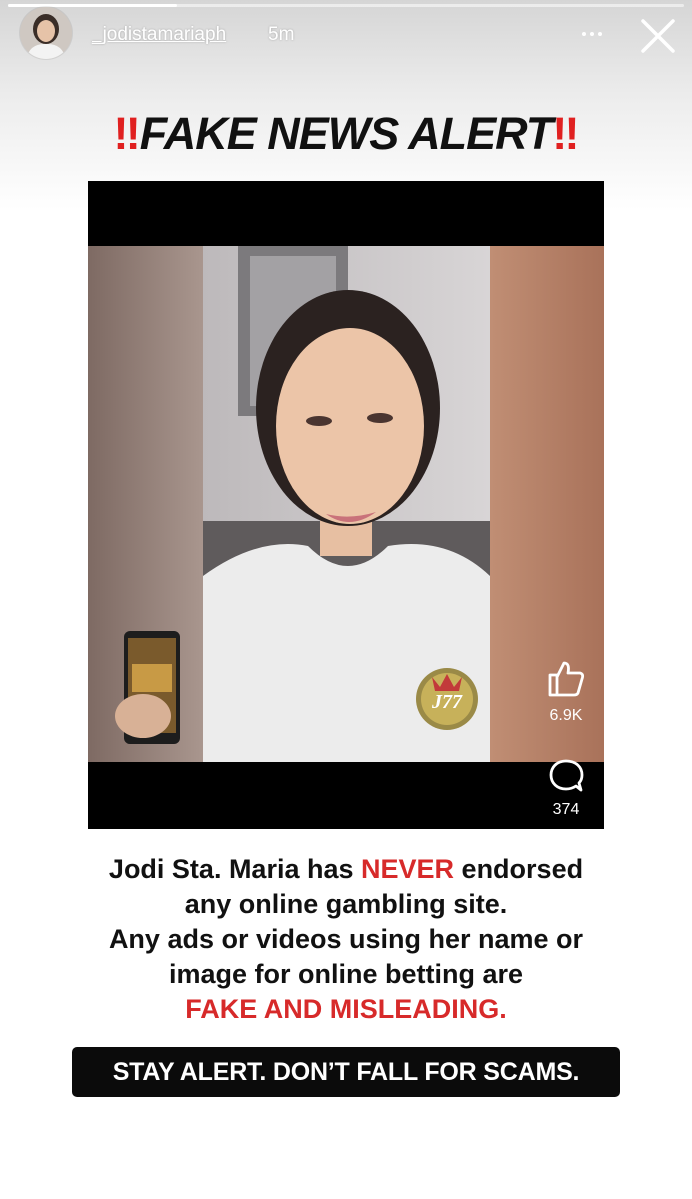 This screenshot has width=692, height=1199. Describe the element at coordinates (346, 1009) in the screenshot. I see `message-line-5: FAKE AND MISLEADING.` at that location.